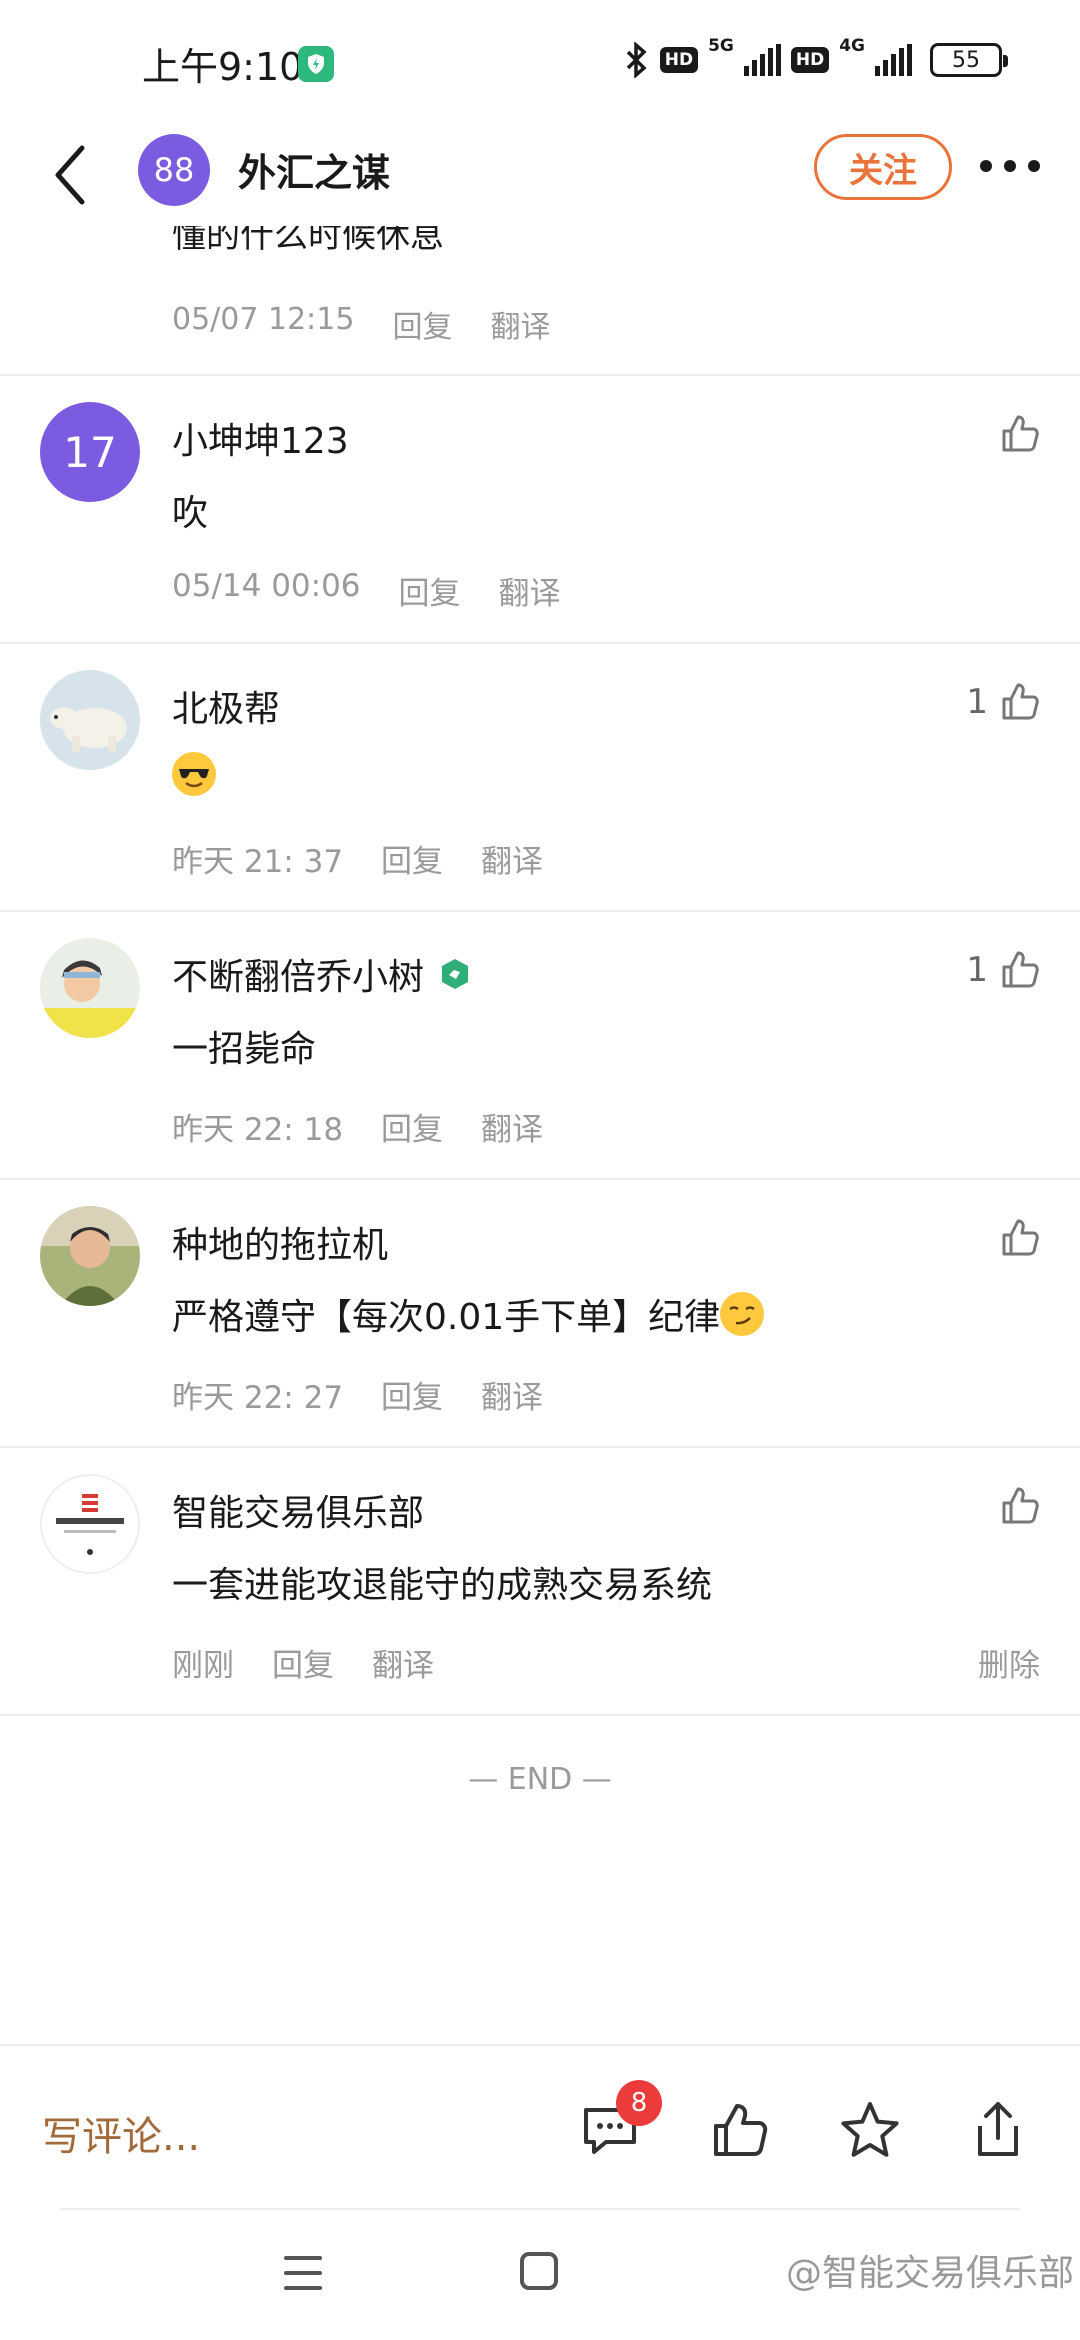 This screenshot has width=1080, height=2340. I want to click on comment-item: 北极帮 昨天 21: 37 回复 翻译 1, so click(540, 778).